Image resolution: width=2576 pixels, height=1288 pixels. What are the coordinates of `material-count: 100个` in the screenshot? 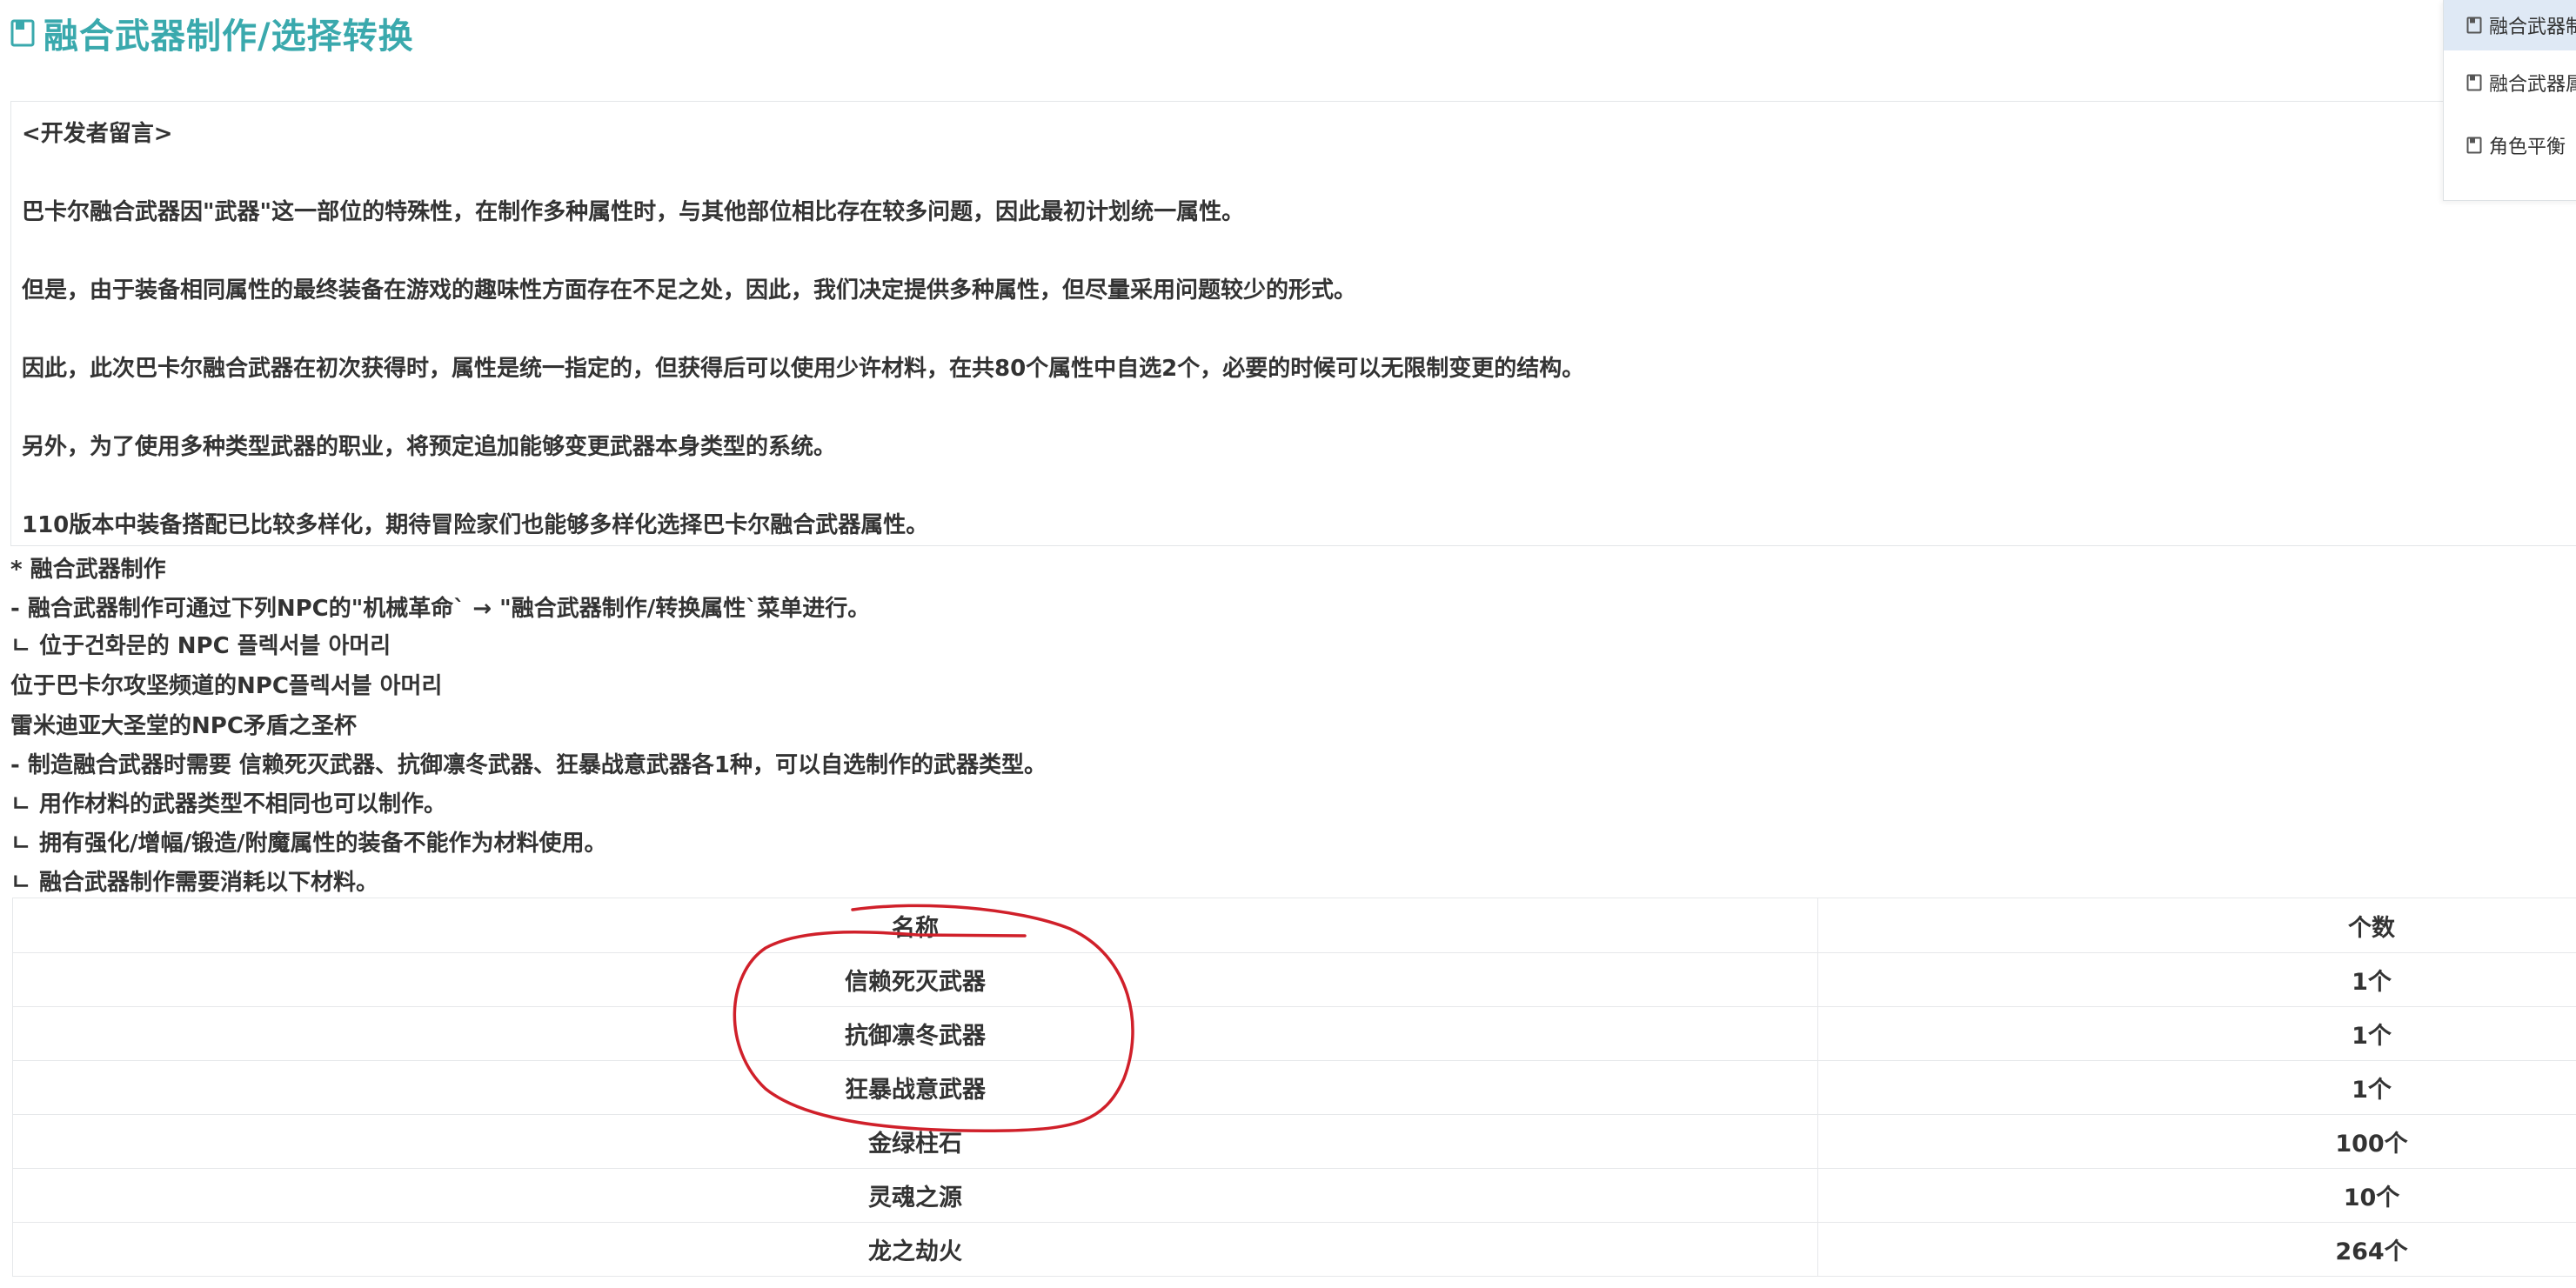 It's located at (2371, 1144).